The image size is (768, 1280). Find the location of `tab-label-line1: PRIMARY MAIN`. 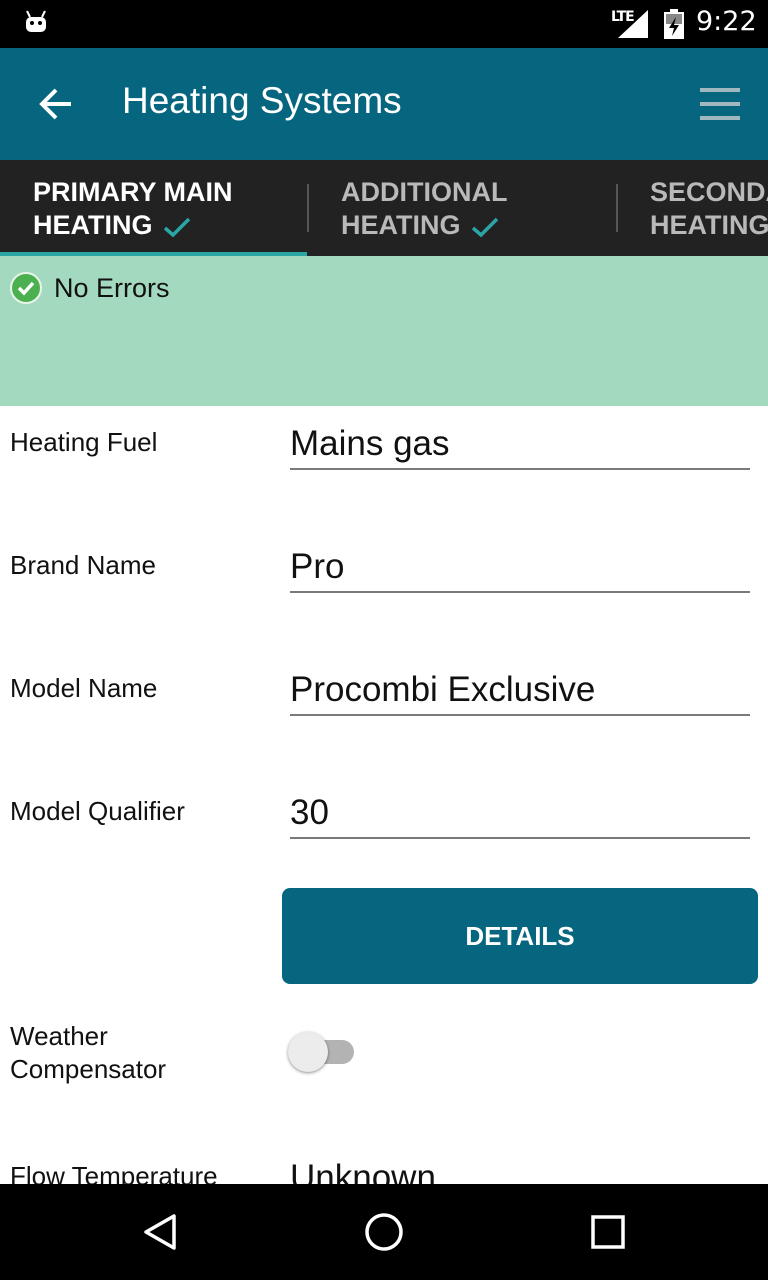

tab-label-line1: PRIMARY MAIN is located at coordinates (133, 192).